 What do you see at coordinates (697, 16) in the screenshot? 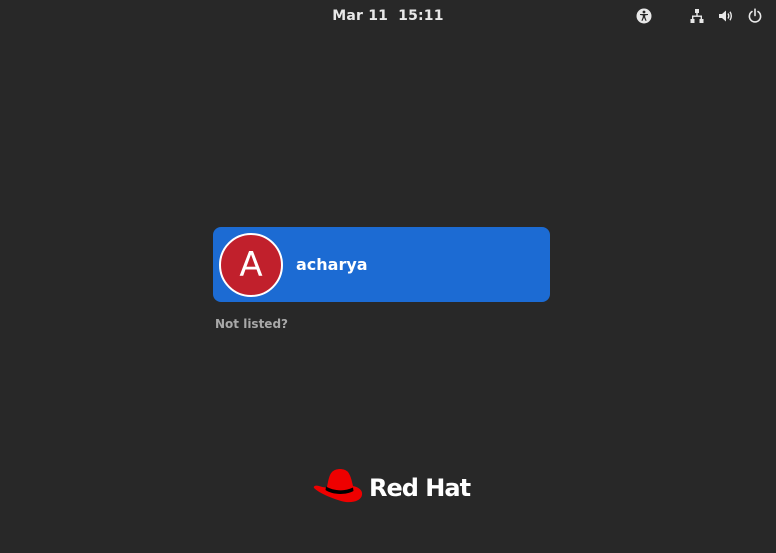
I see `network-icon` at bounding box center [697, 16].